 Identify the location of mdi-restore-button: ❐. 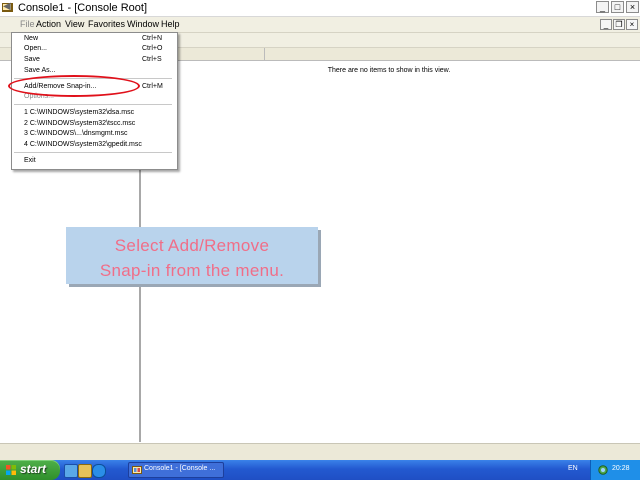
(619, 24).